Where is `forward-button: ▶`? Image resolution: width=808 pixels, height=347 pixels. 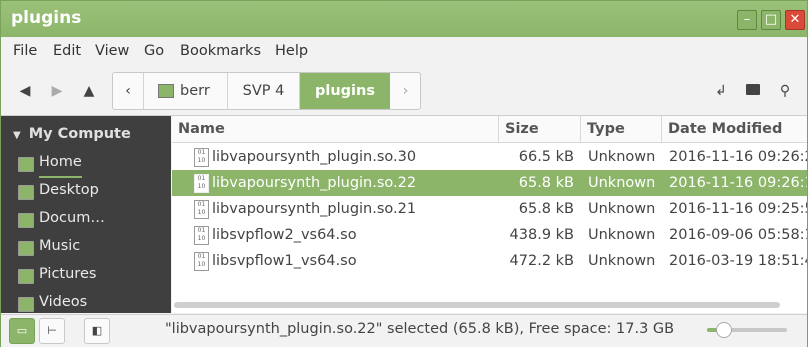 forward-button: ▶ is located at coordinates (57, 91).